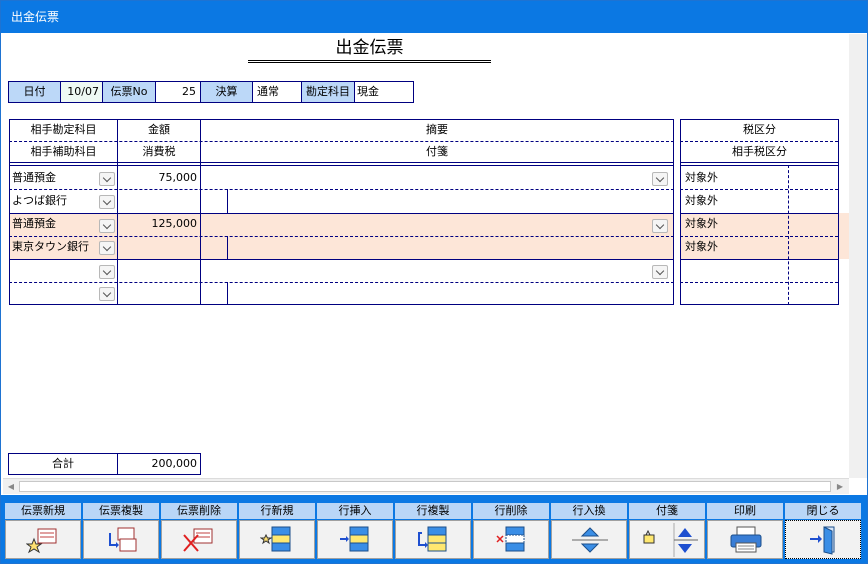 This screenshot has width=868, height=564. What do you see at coordinates (158, 224) in the screenshot?
I see `row2-amount: 125,000` at bounding box center [158, 224].